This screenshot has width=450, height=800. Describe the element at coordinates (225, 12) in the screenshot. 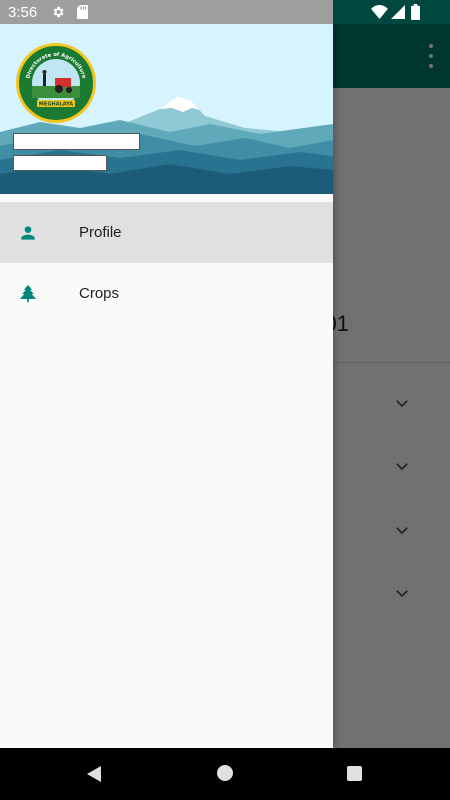

I see `status-bar: 3:56` at that location.